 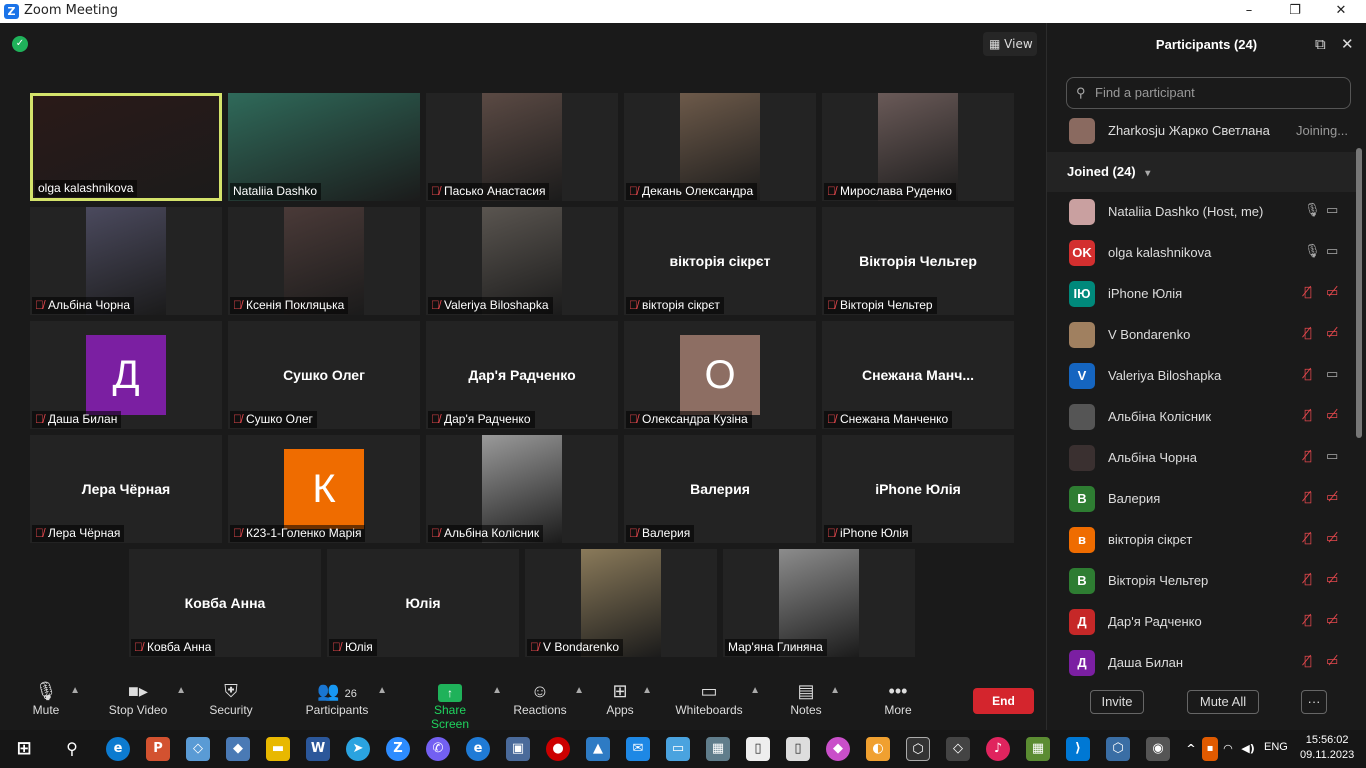 I want to click on photos-icon: ▲, so click(x=598, y=749).